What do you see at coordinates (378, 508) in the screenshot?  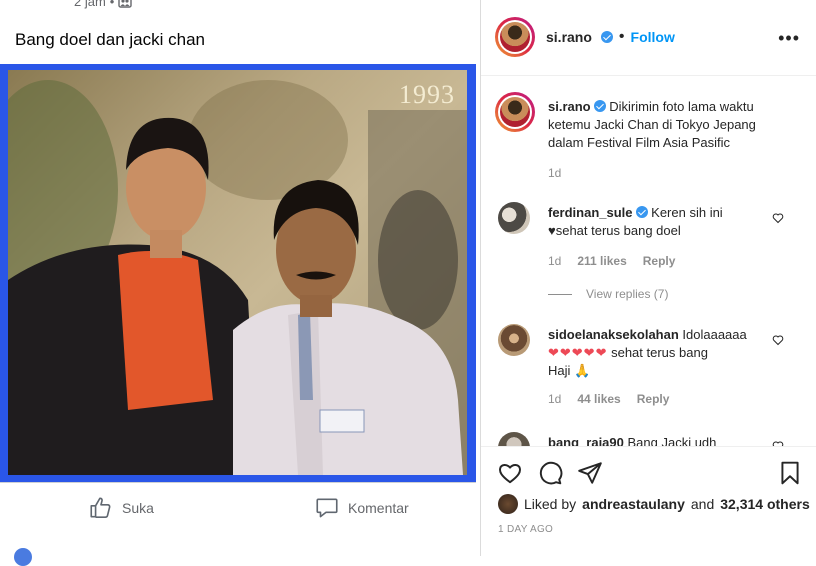 I see `comment-label: Komentar` at bounding box center [378, 508].